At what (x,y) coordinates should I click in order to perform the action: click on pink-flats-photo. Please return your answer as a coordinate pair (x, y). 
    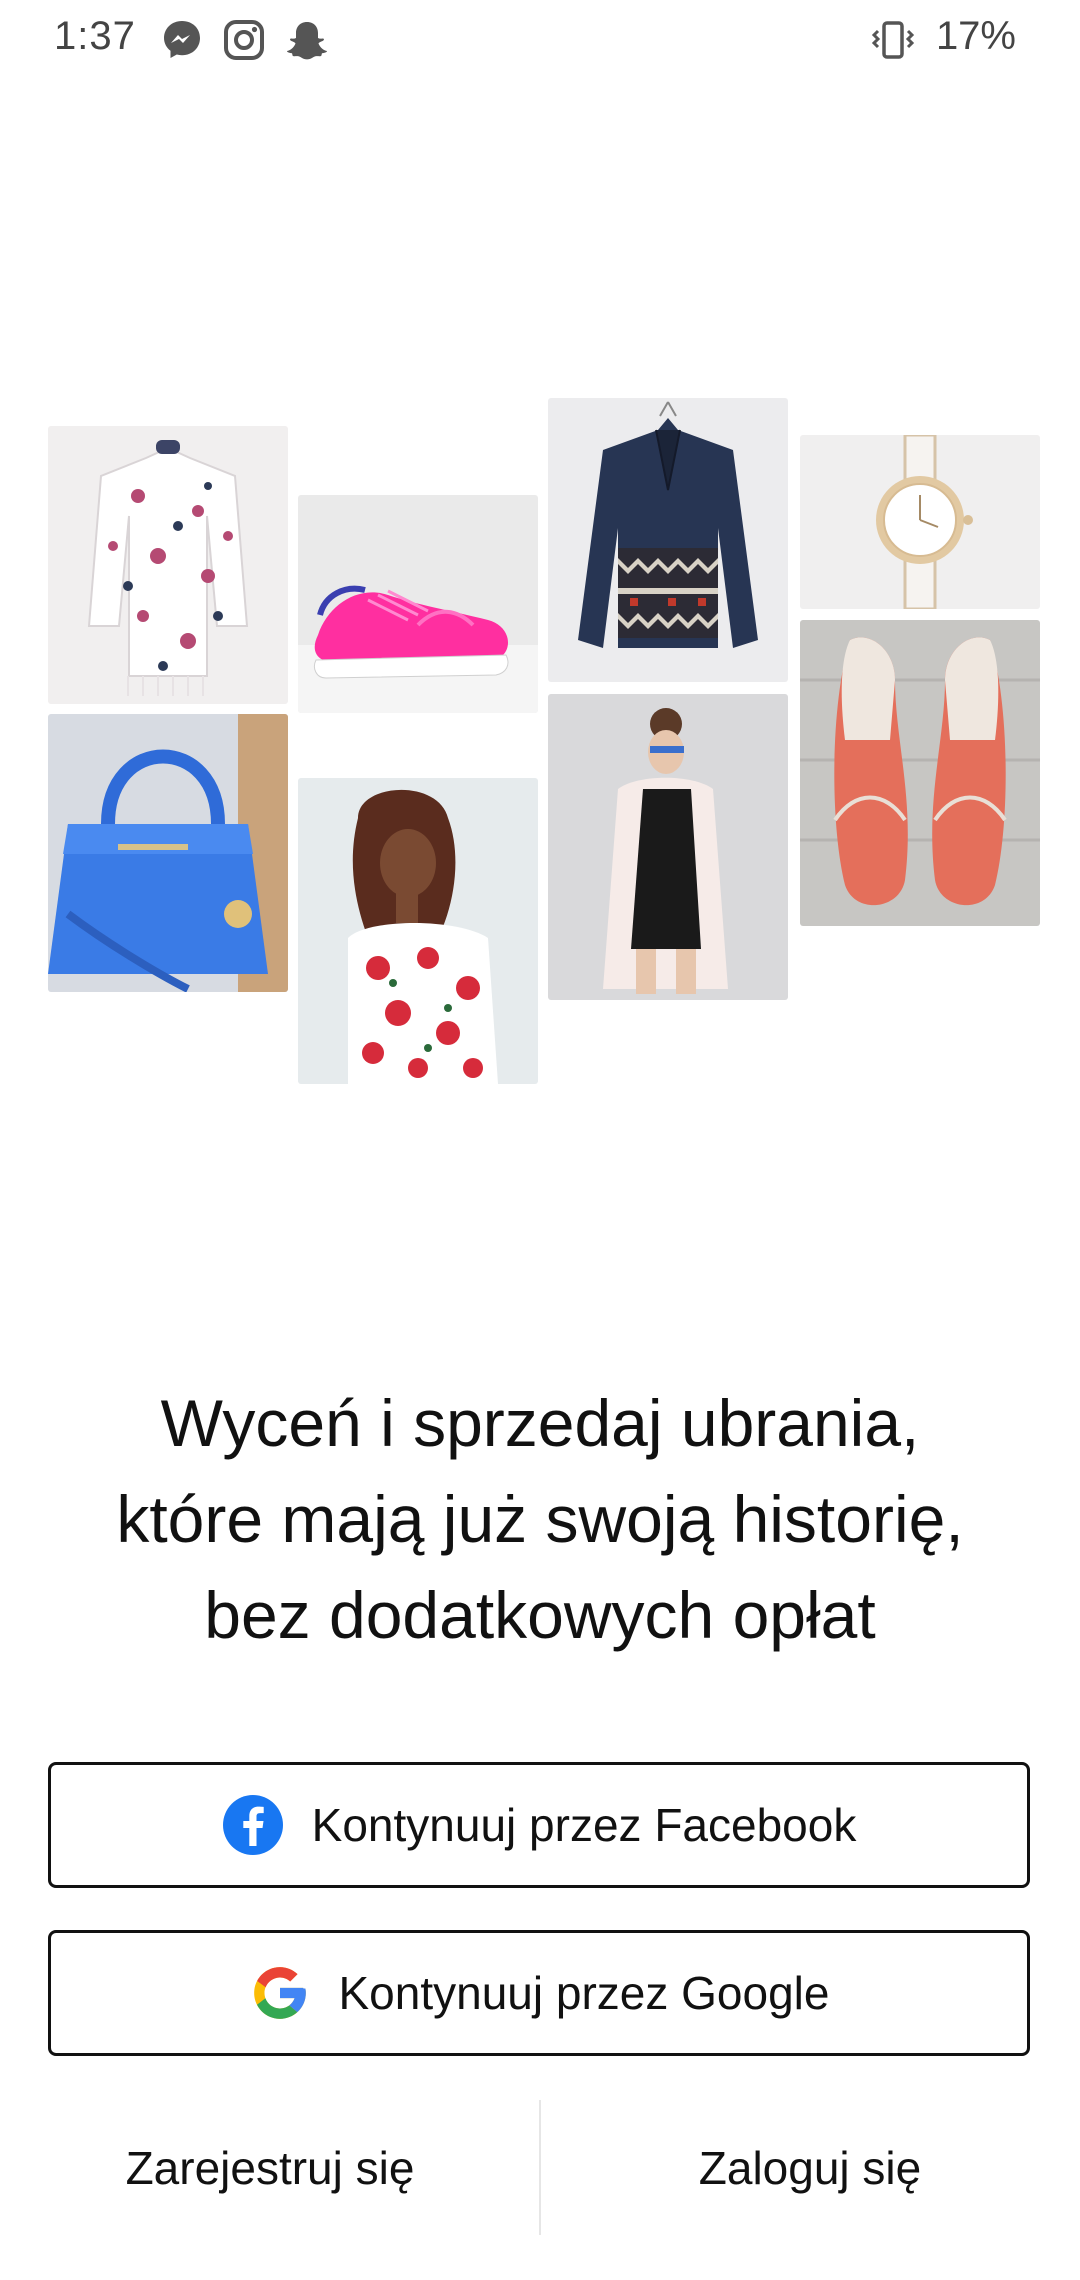
    Looking at the image, I should click on (920, 773).